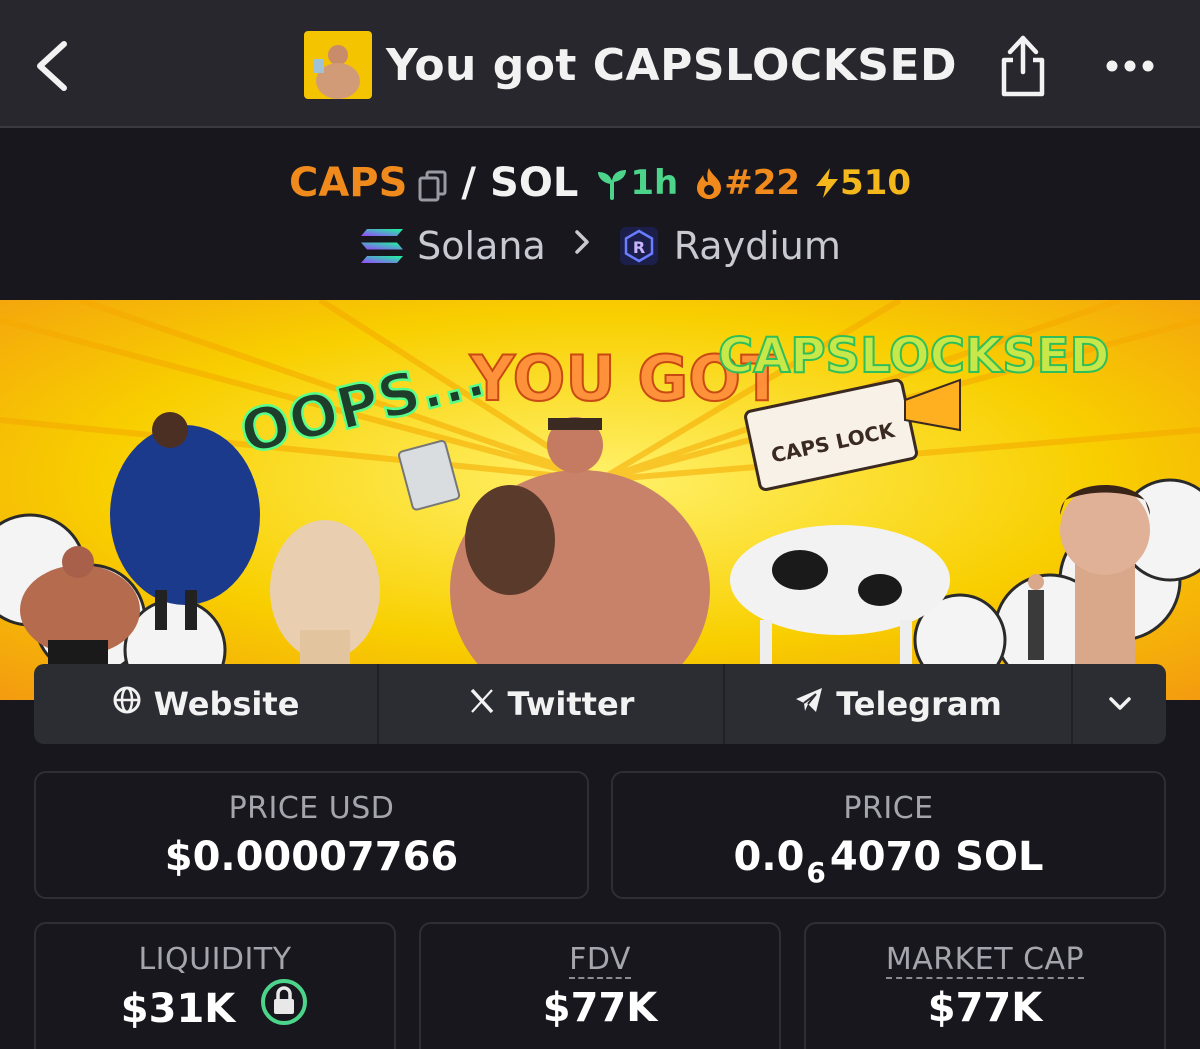  What do you see at coordinates (936, 857) in the screenshot?
I see `price-native-suffix: 4070 SOL` at bounding box center [936, 857].